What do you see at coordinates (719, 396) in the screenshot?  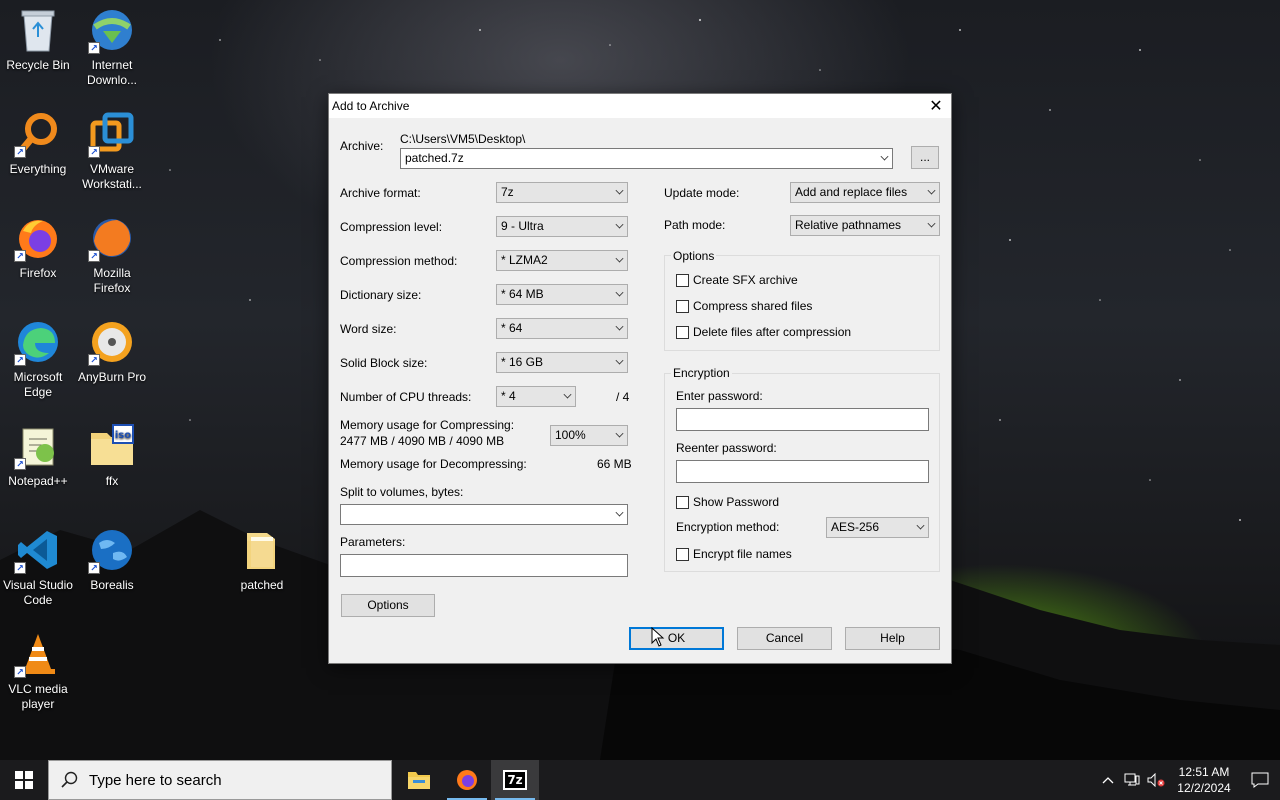 I see `enter-password-label: Enter password:` at bounding box center [719, 396].